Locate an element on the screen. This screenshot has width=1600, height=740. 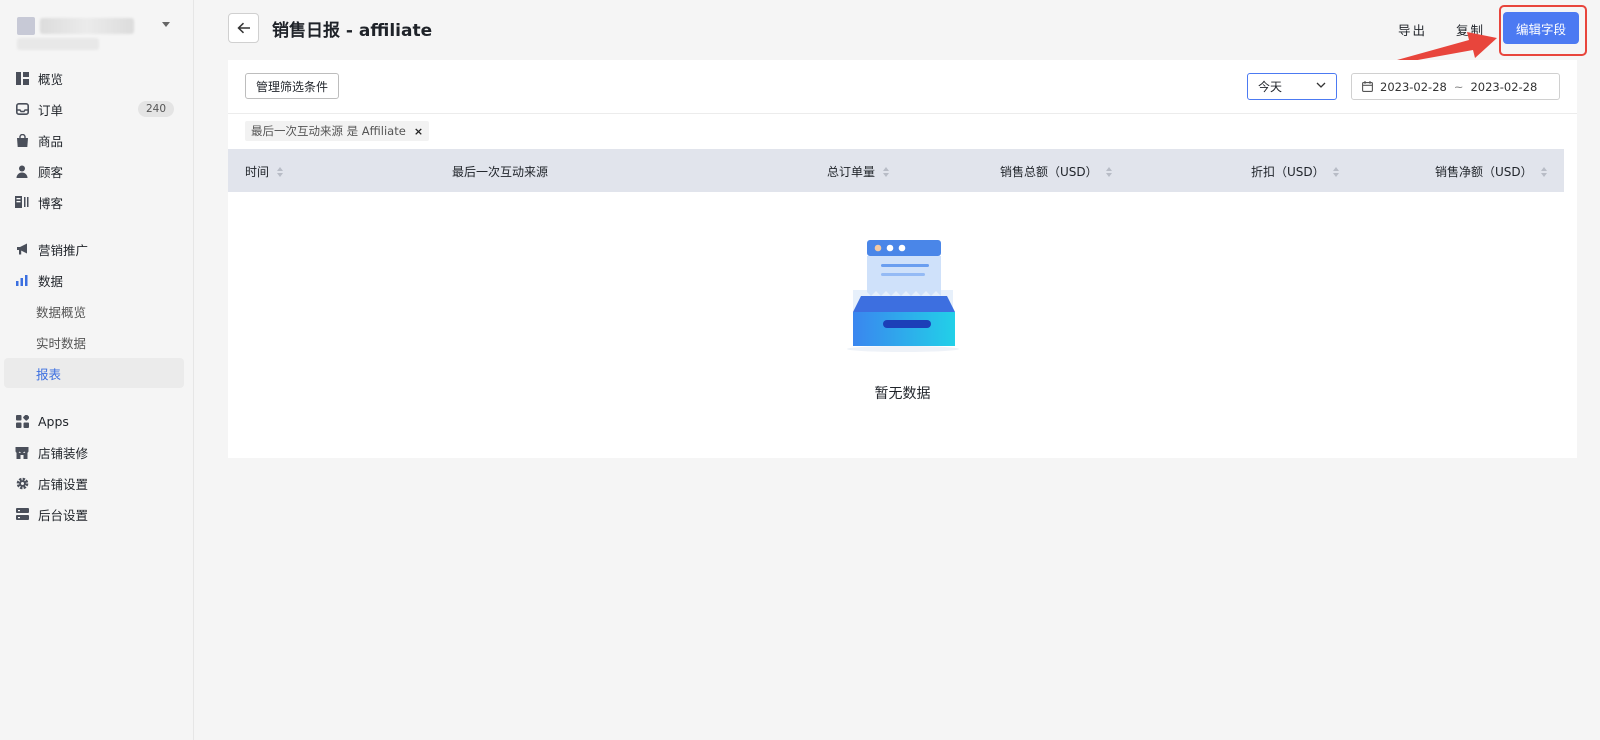
column-label: 折扣（USD） is located at coordinates (1288, 172).